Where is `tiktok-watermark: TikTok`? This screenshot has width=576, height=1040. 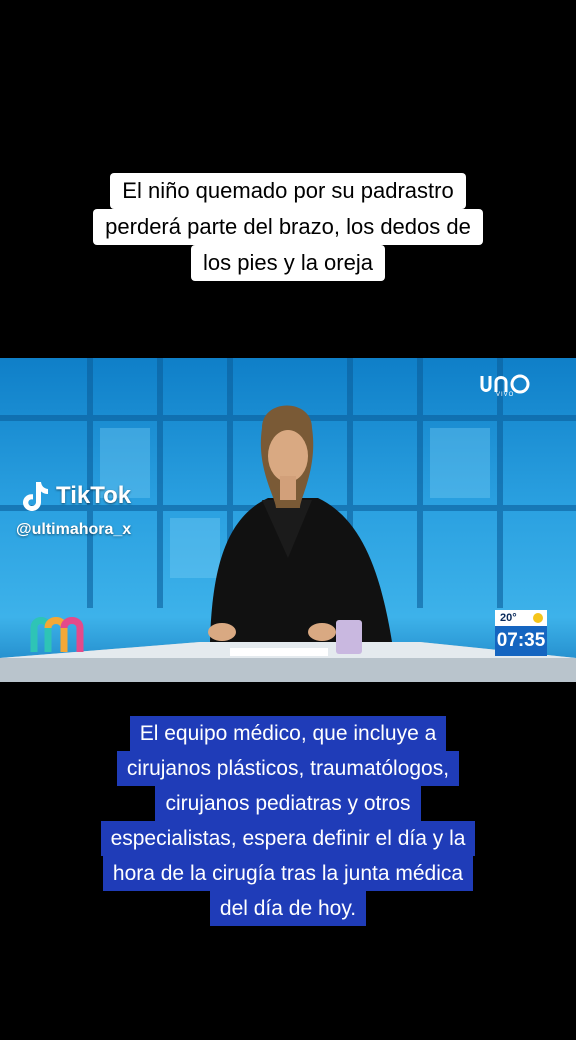
tiktok-watermark: TikTok is located at coordinates (75, 496).